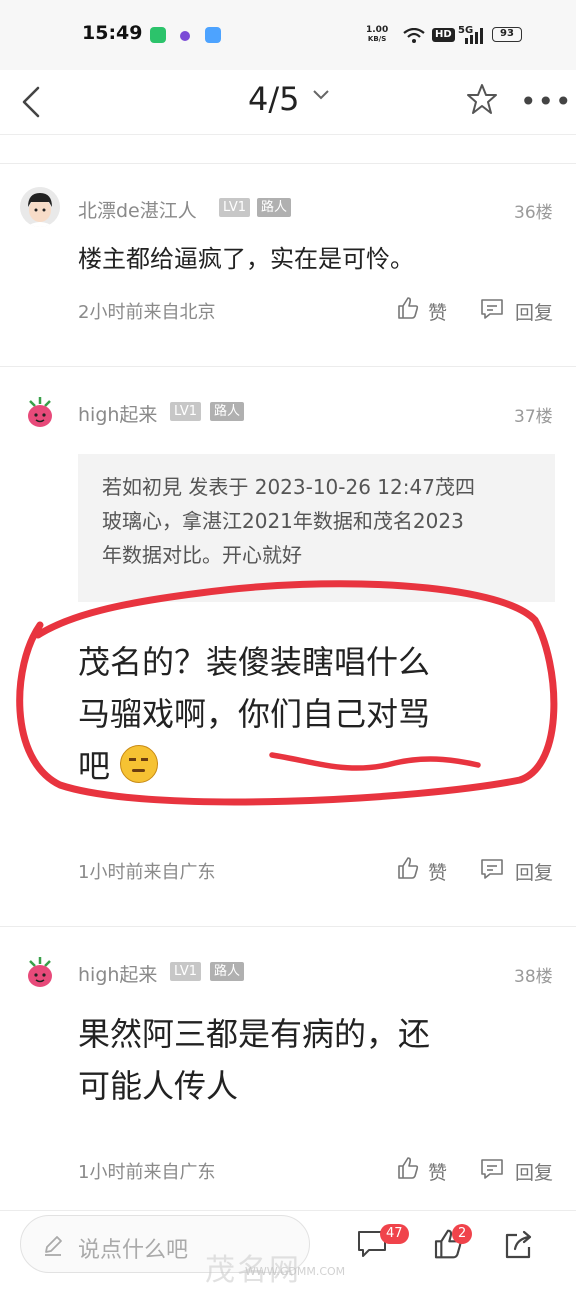 The width and height of the screenshot is (576, 1289). What do you see at coordinates (53, 1246) in the screenshot?
I see `pencil-icon` at bounding box center [53, 1246].